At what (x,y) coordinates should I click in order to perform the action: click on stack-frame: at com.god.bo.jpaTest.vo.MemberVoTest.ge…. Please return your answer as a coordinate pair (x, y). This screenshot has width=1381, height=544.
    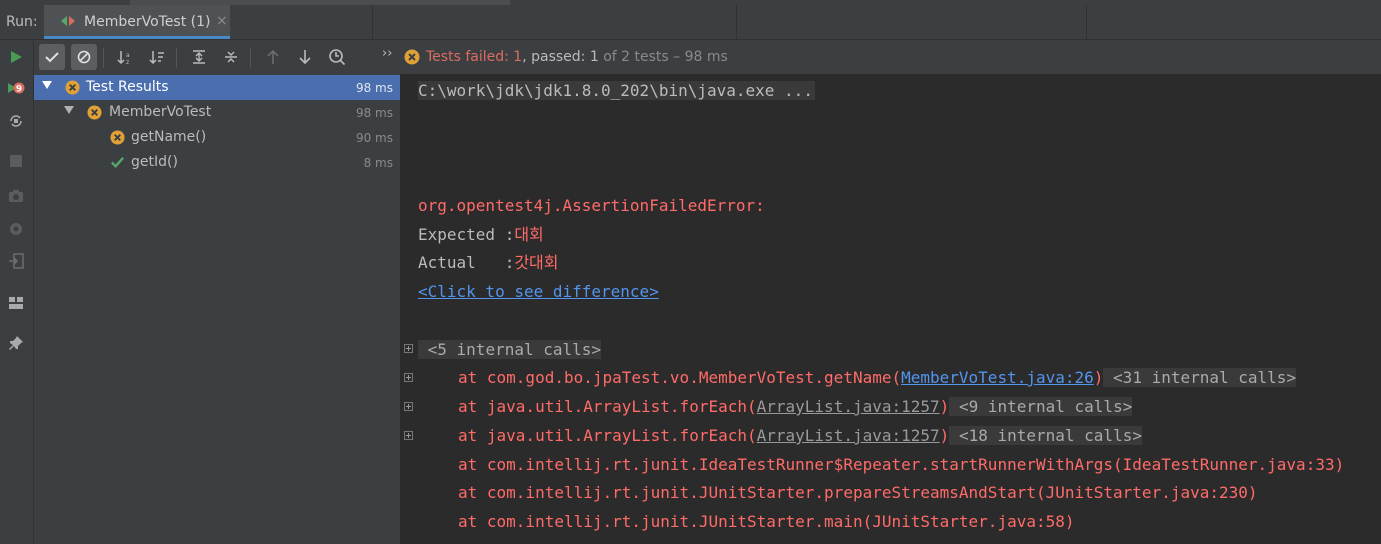
    Looking at the image, I should click on (680, 377).